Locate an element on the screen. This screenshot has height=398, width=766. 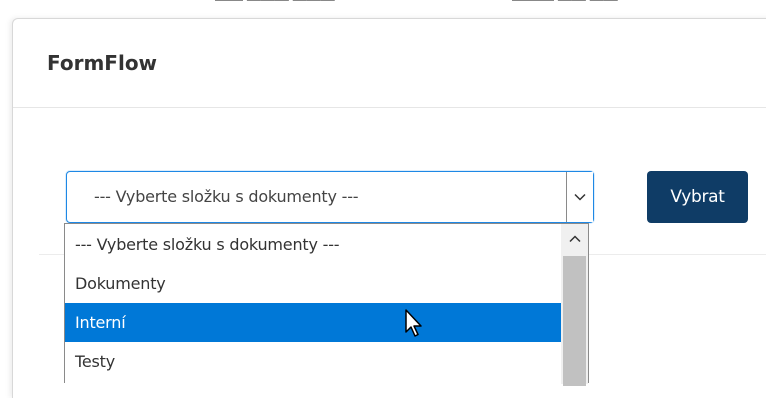
folder-select: --- Vyberte složku s dokumenty --- is located at coordinates (330, 197).